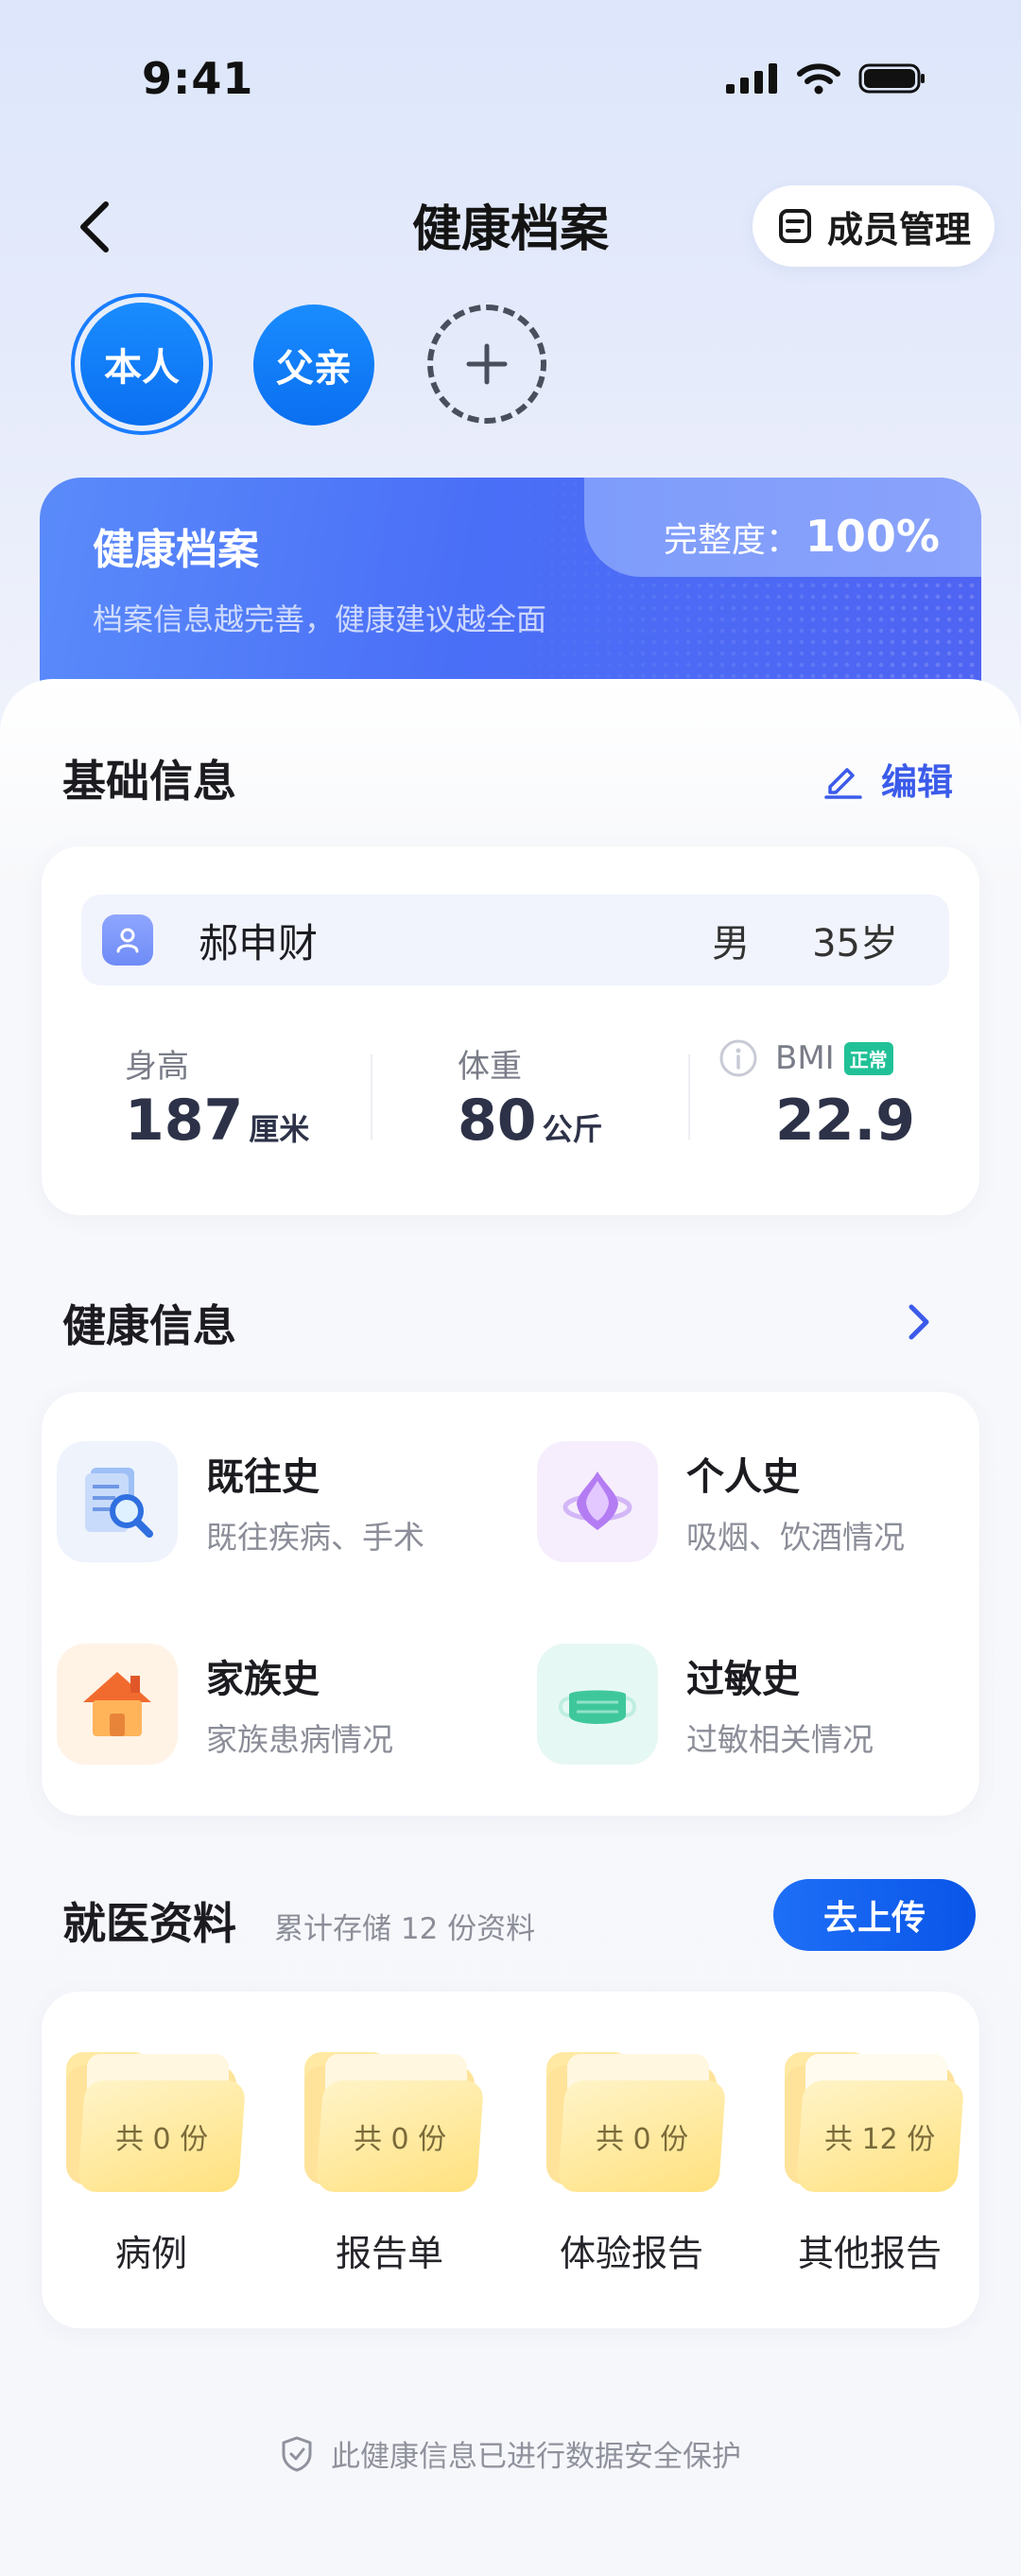 This screenshot has width=1021, height=2576. I want to click on profile-gender: 男, so click(731, 944).